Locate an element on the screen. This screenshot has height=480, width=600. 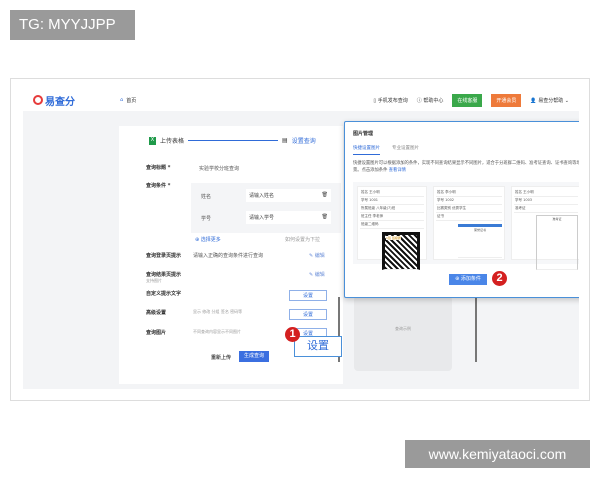
login-tip-value: 请输入正确的查询条件进行查询 is located at coordinates (228, 256).